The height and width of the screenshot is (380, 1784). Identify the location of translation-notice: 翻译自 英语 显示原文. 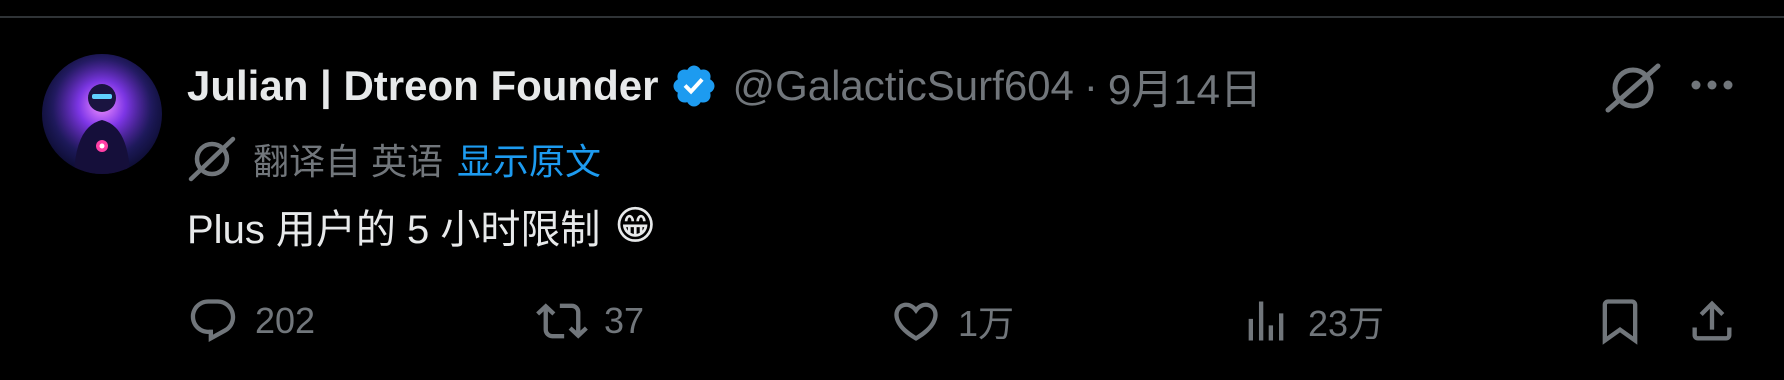
(394, 159).